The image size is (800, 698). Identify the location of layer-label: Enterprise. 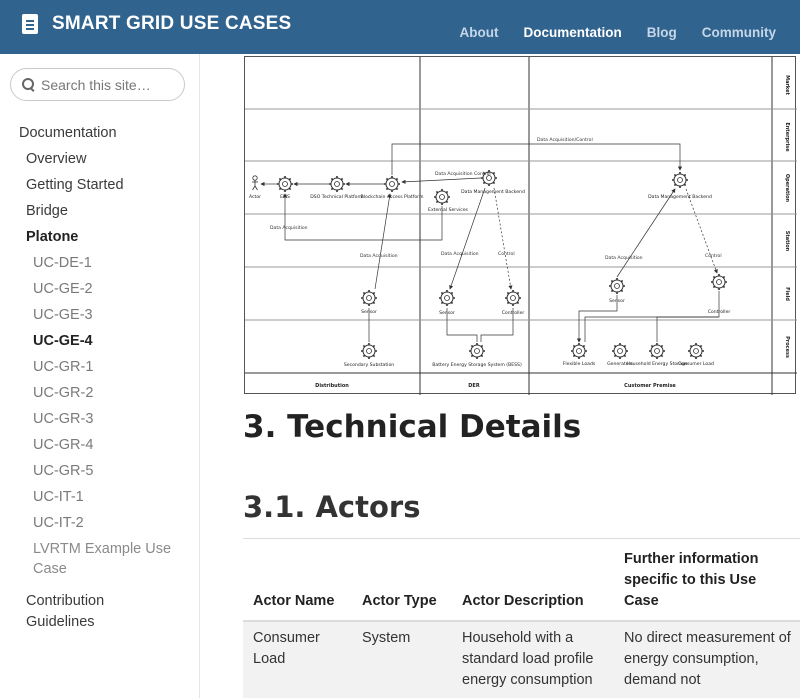
(787, 137).